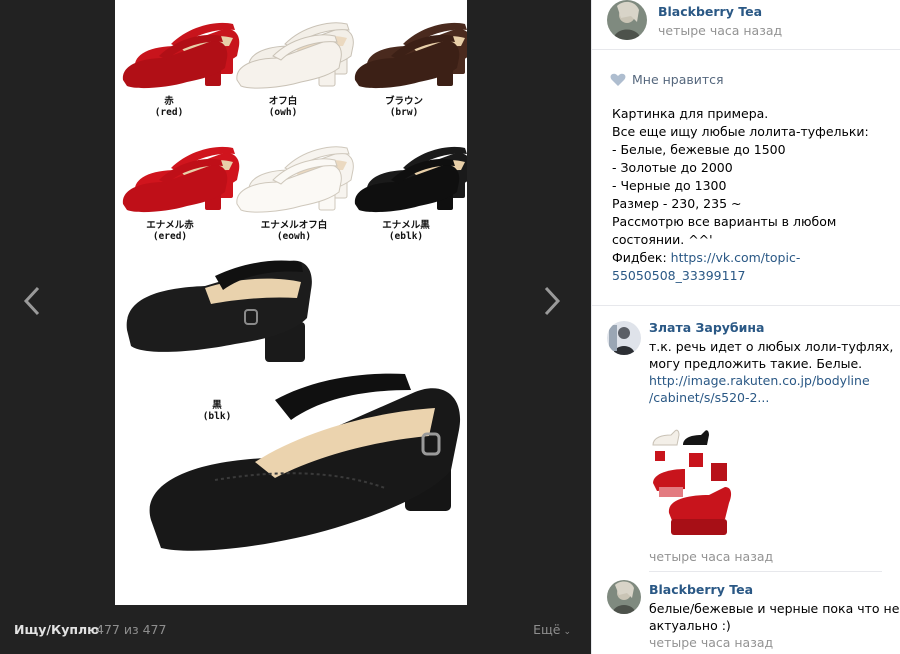 The image size is (900, 654). Describe the element at coordinates (547, 629) in the screenshot. I see `more-label: Ещё` at that location.